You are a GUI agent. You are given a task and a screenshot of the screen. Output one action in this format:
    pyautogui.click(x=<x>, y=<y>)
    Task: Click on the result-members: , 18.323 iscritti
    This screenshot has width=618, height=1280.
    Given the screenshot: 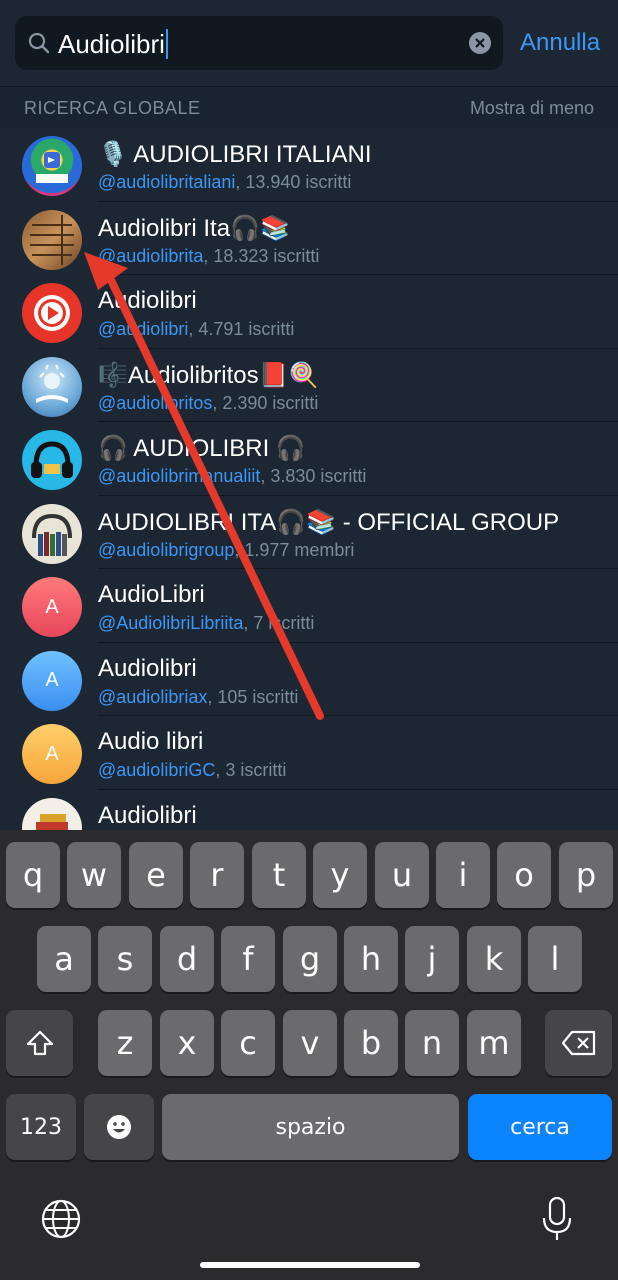 What is the action you would take?
    pyautogui.click(x=261, y=255)
    